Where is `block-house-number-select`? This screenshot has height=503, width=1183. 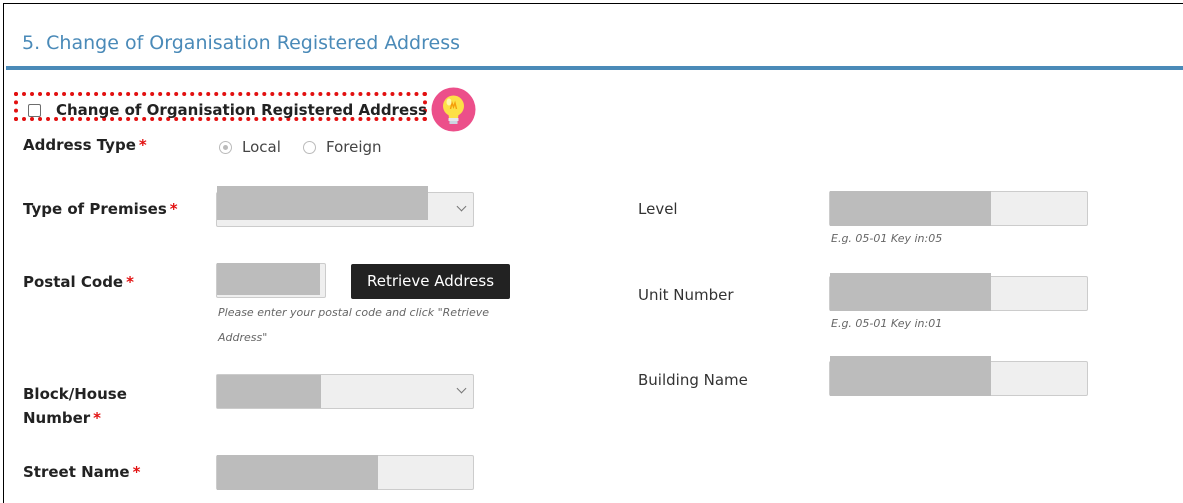 block-house-number-select is located at coordinates (345, 391).